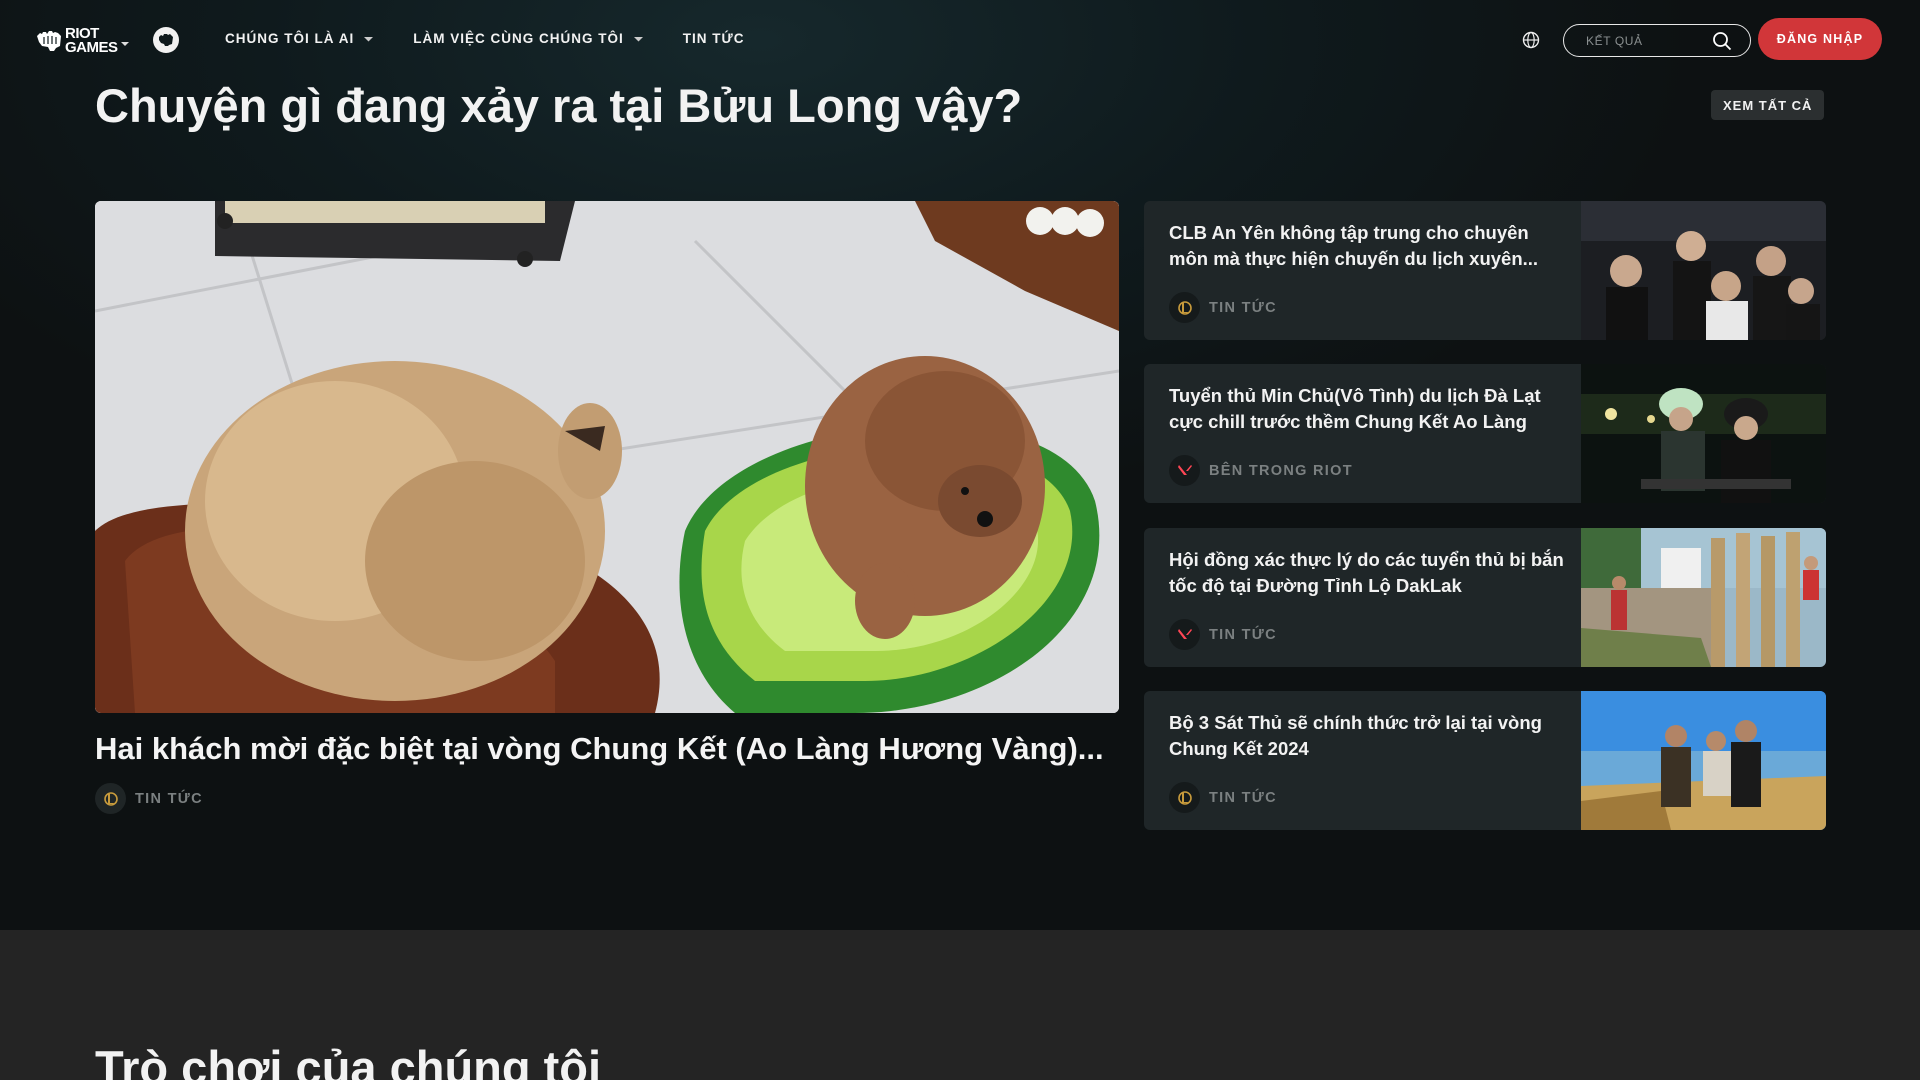  I want to click on nav-link-label: CHÚNG TÔI LÀ AI, so click(290, 38).